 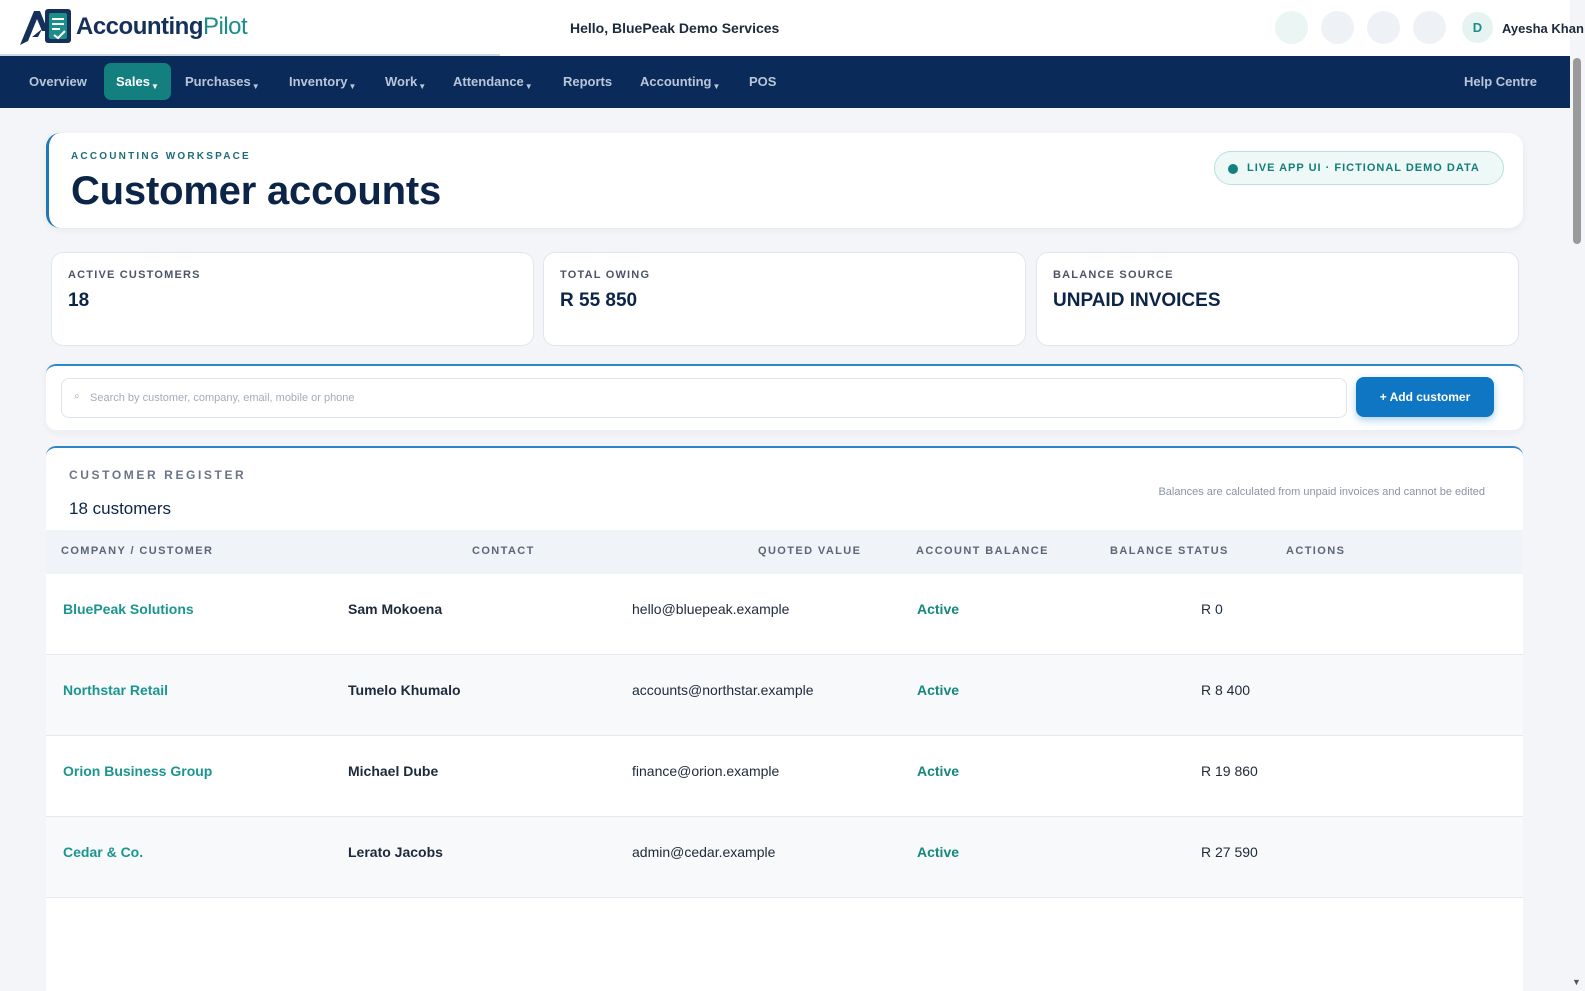 I want to click on company-link: Orion Business Group, so click(x=137, y=771).